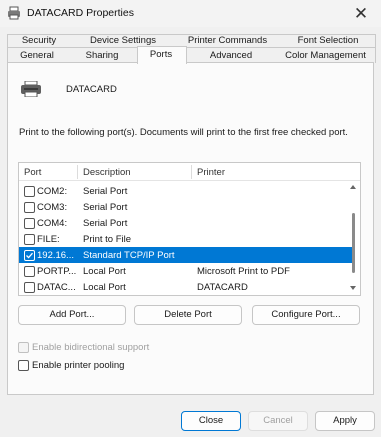  Describe the element at coordinates (23, 365) in the screenshot. I see `printer-pooling-checkbox` at that location.